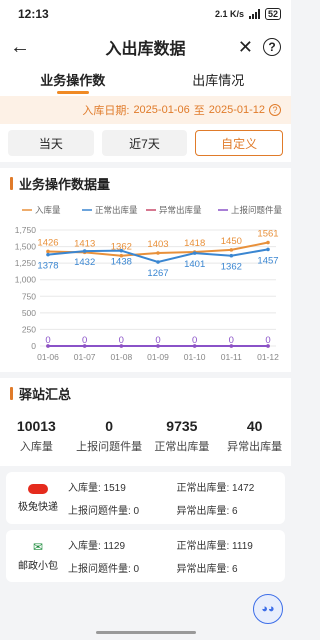  Describe the element at coordinates (29, 296) in the screenshot. I see `y-tick-label: 750` at that location.